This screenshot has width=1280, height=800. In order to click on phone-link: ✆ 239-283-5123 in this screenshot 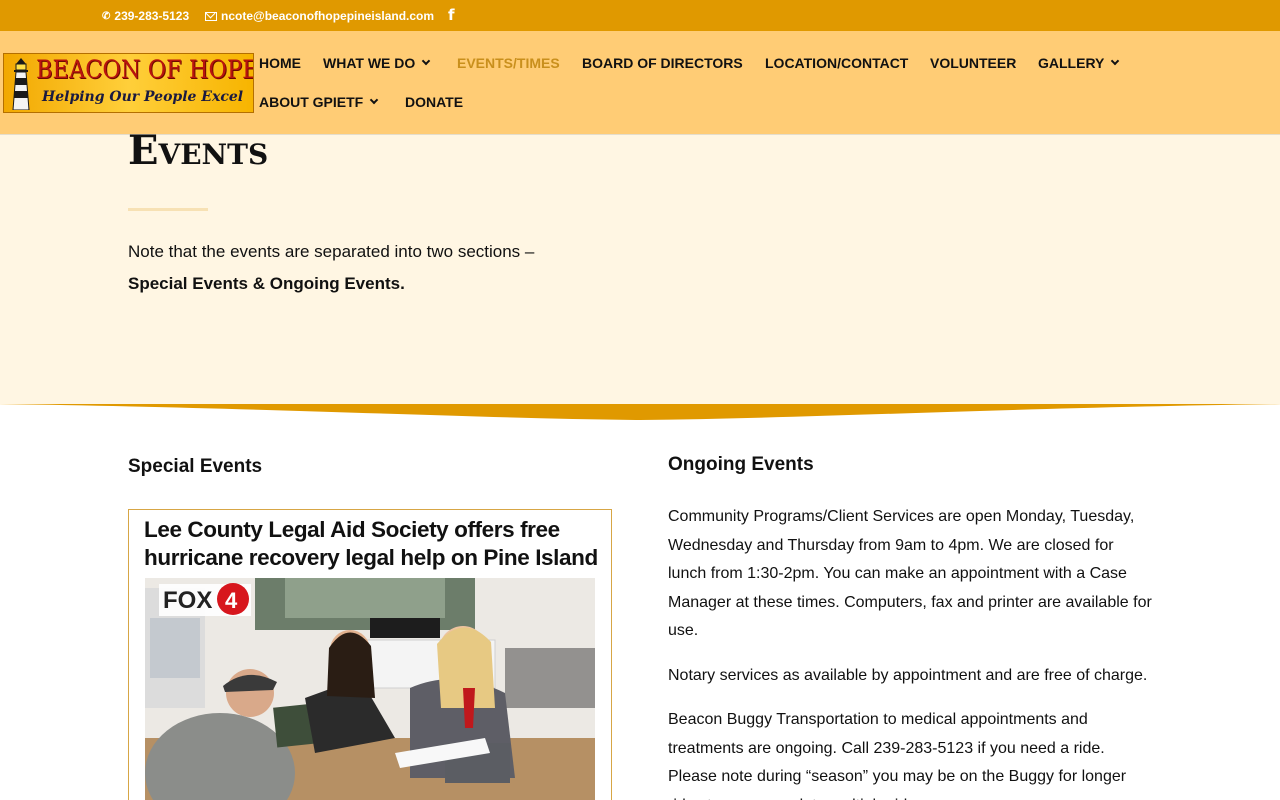, I will do `click(145, 16)`.